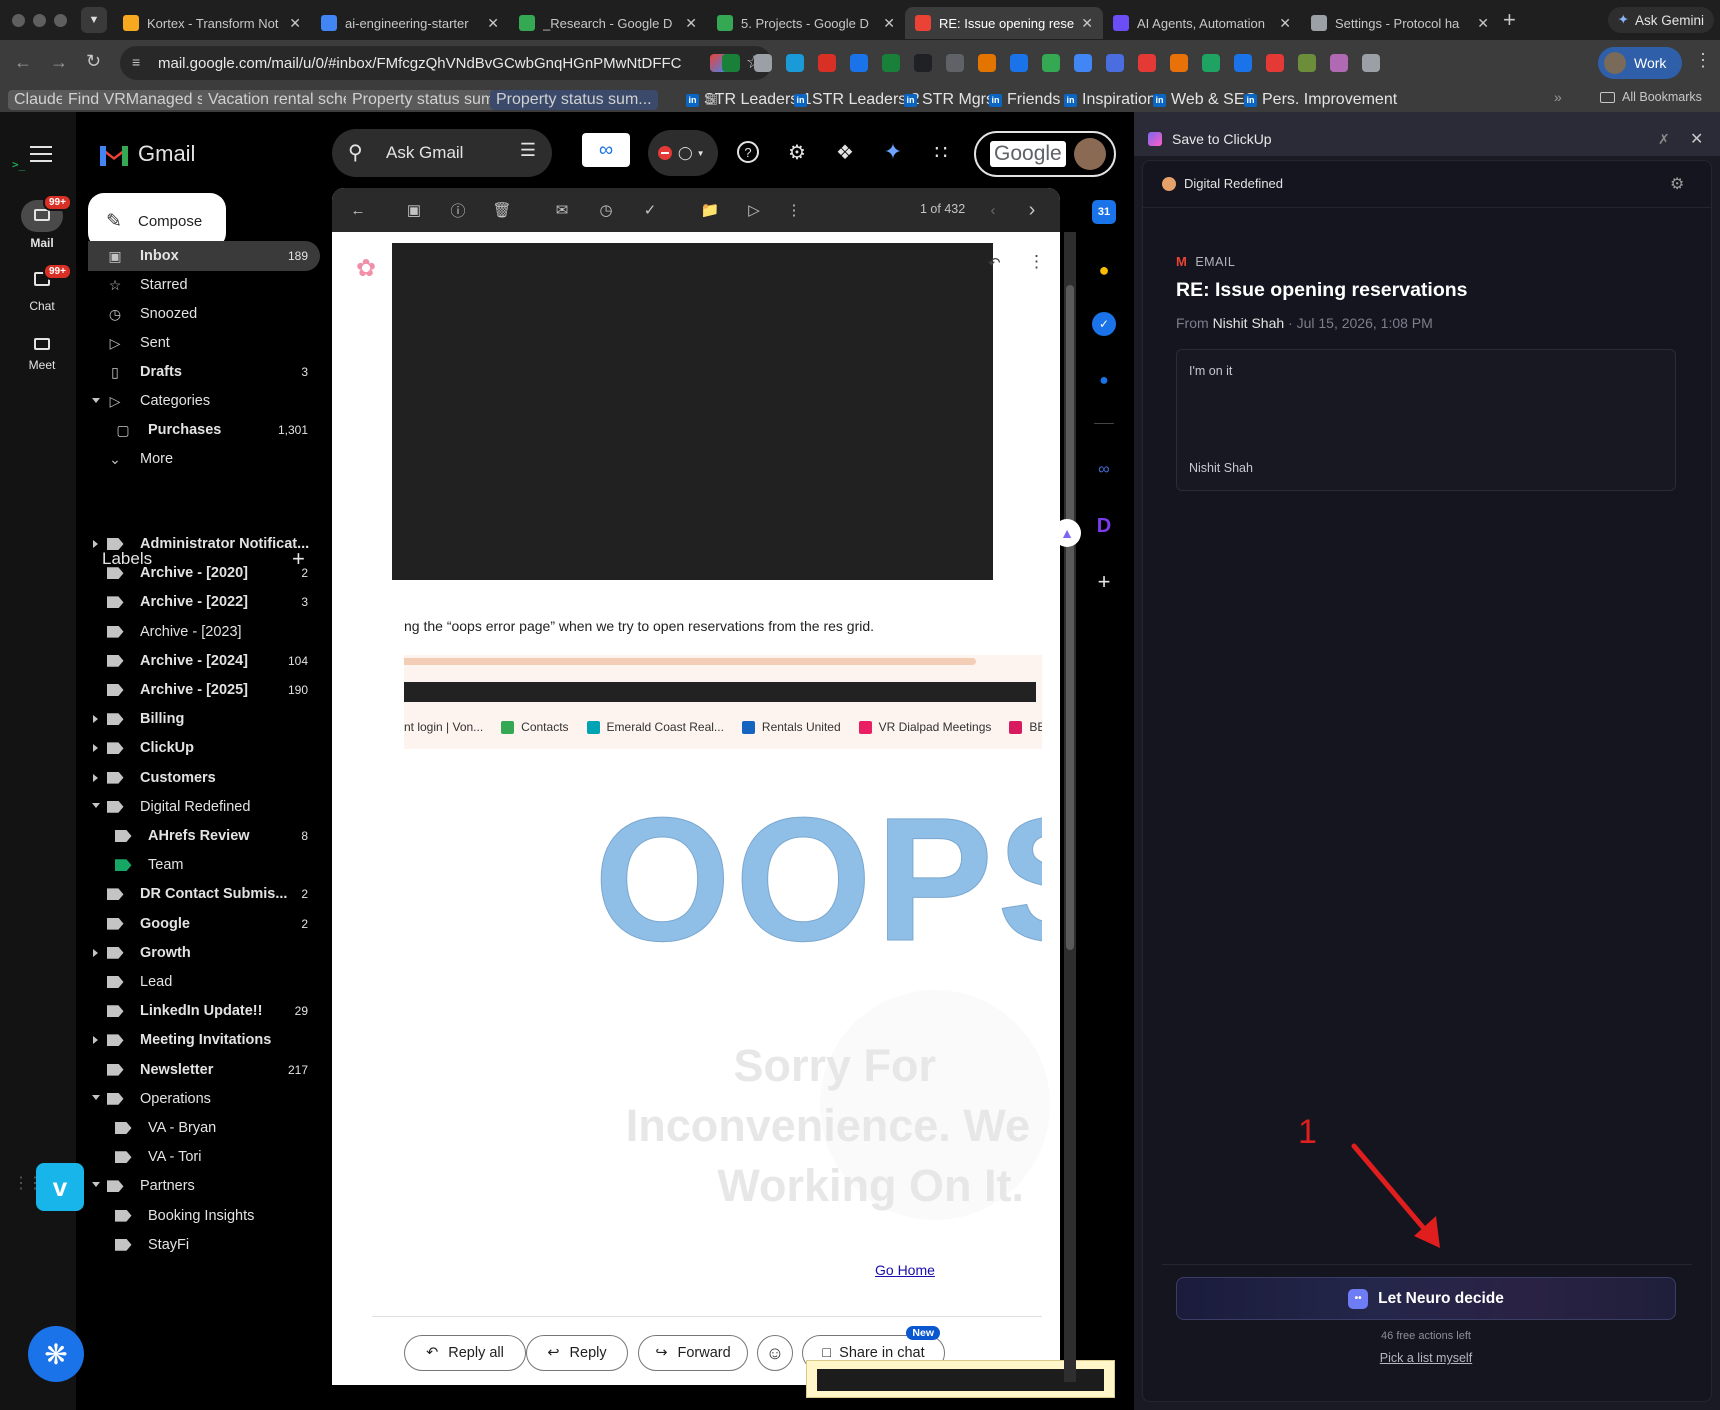 The image size is (1720, 1410). I want to click on label-archive-2023: Archive - [2023], so click(204, 632).